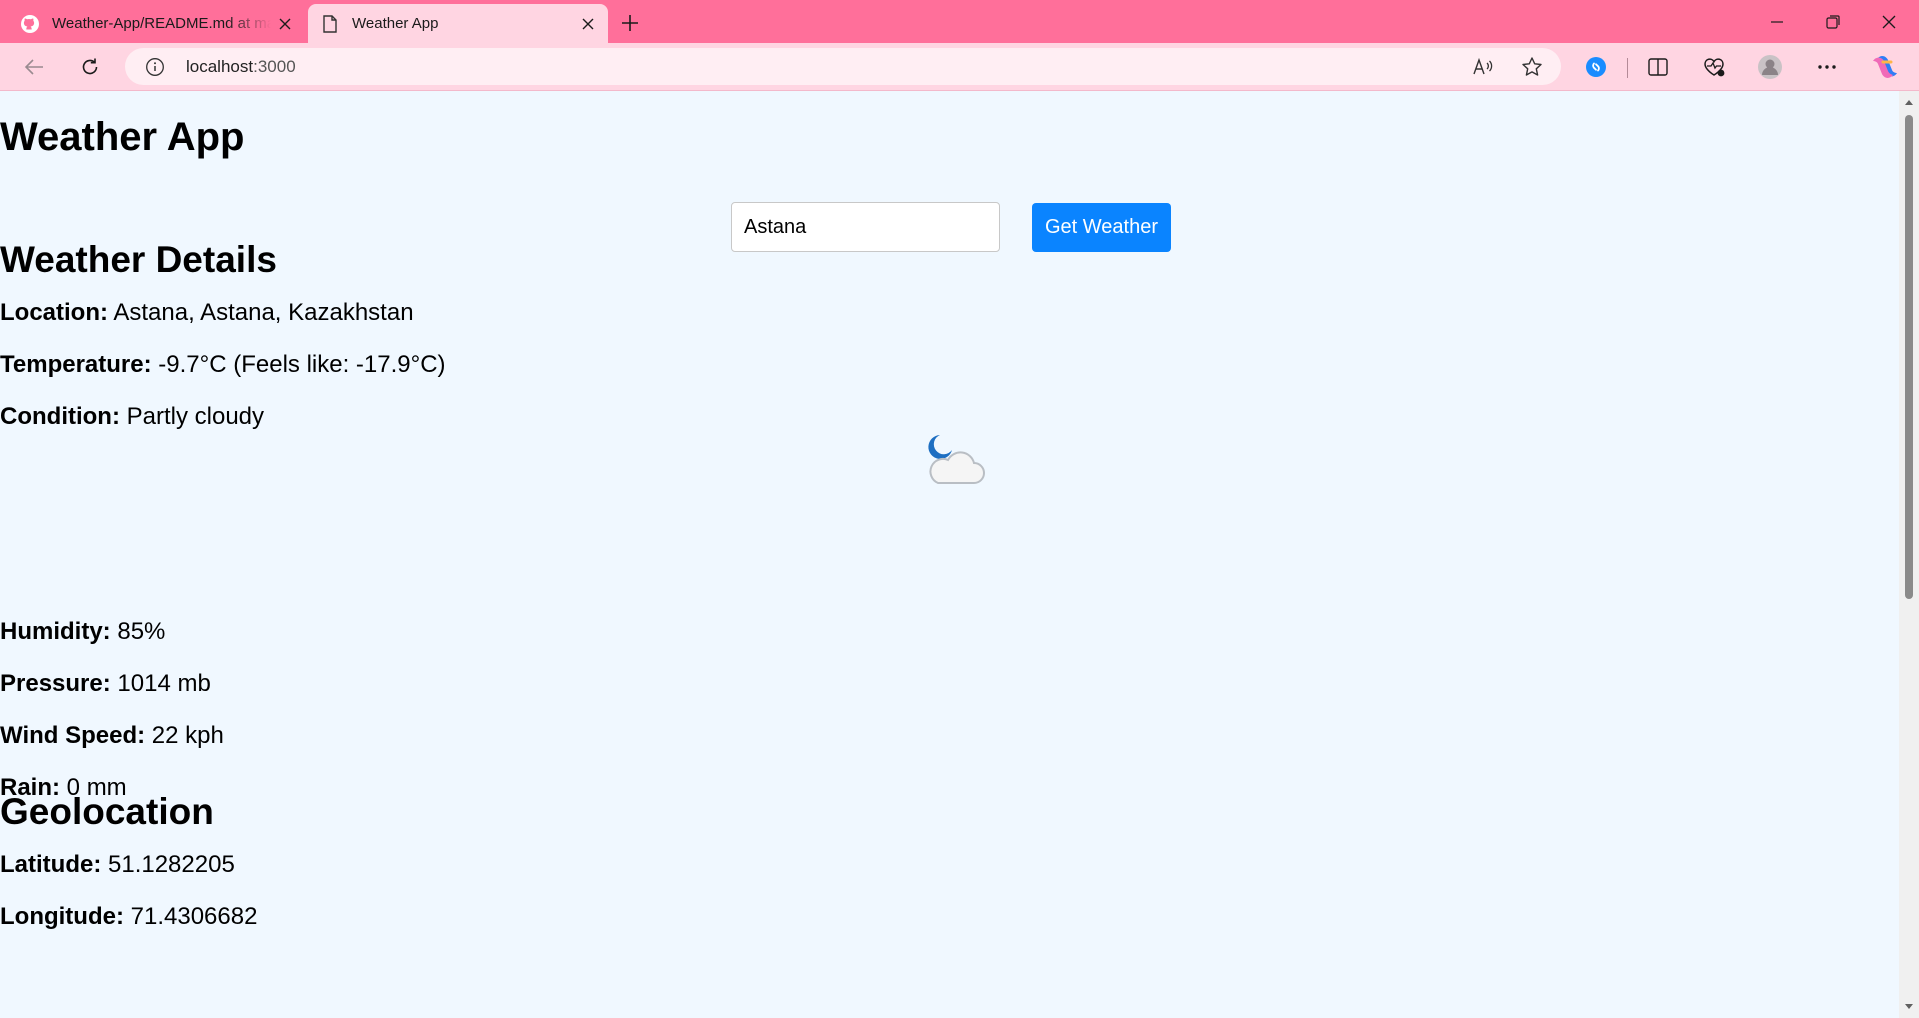 The image size is (1919, 1018). What do you see at coordinates (302, 364) in the screenshot?
I see `temperature-value: -9.7°C (Feels like: -17.9°C)` at bounding box center [302, 364].